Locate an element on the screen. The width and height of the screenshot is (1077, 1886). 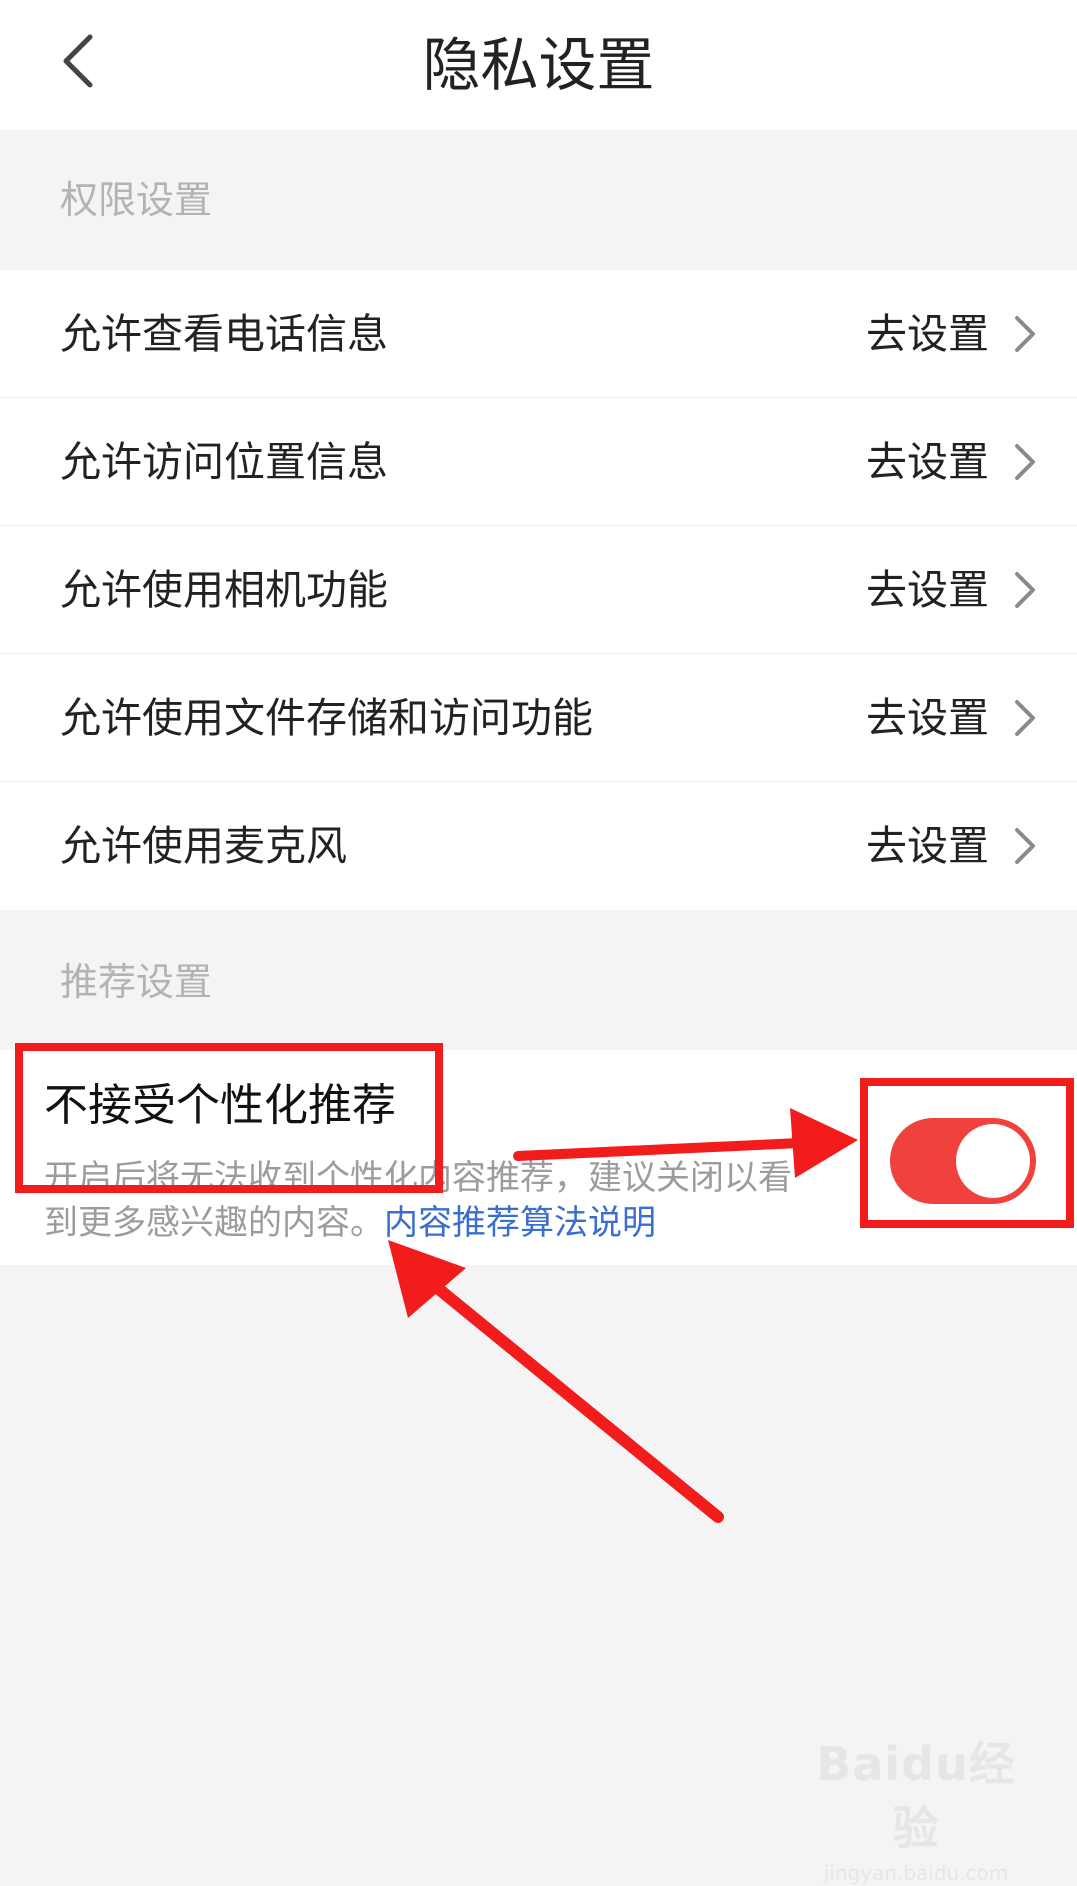
annotation-arrows is located at coordinates (623, 1315).